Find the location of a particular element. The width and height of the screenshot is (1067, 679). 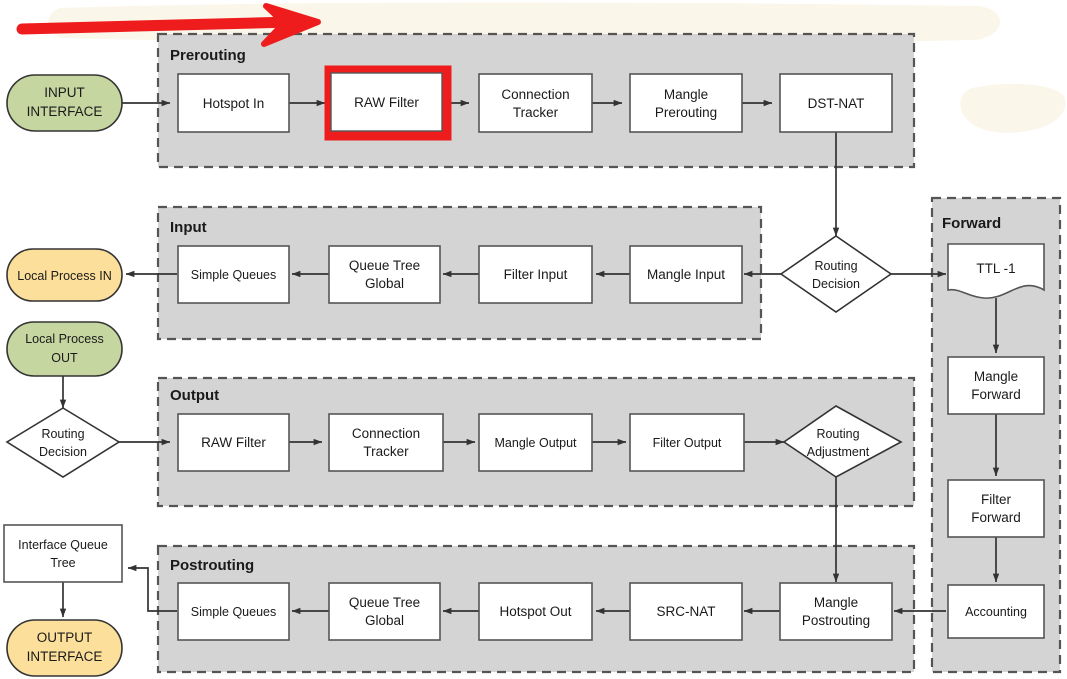

node-mangle-input: Mangle Input is located at coordinates (686, 274).